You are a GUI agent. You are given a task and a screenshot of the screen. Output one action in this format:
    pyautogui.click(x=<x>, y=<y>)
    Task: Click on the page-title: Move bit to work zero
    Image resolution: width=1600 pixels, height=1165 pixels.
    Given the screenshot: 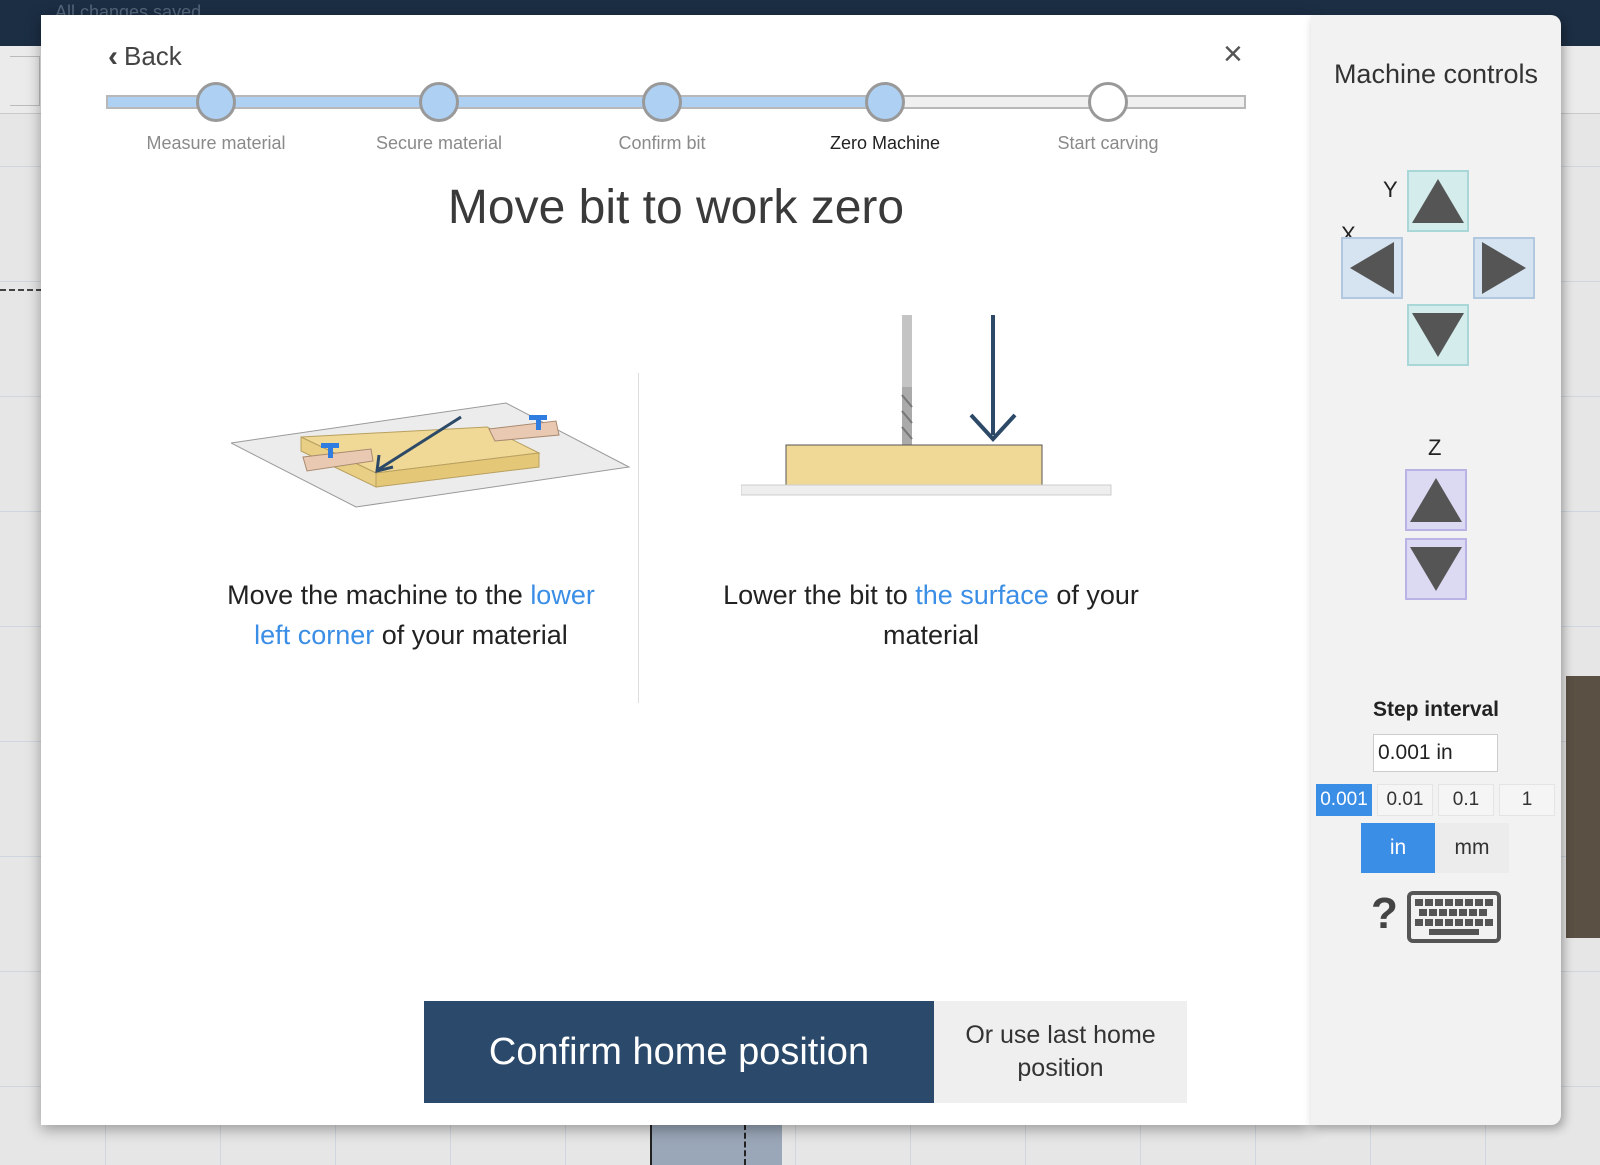 What is the action you would take?
    pyautogui.click(x=676, y=207)
    